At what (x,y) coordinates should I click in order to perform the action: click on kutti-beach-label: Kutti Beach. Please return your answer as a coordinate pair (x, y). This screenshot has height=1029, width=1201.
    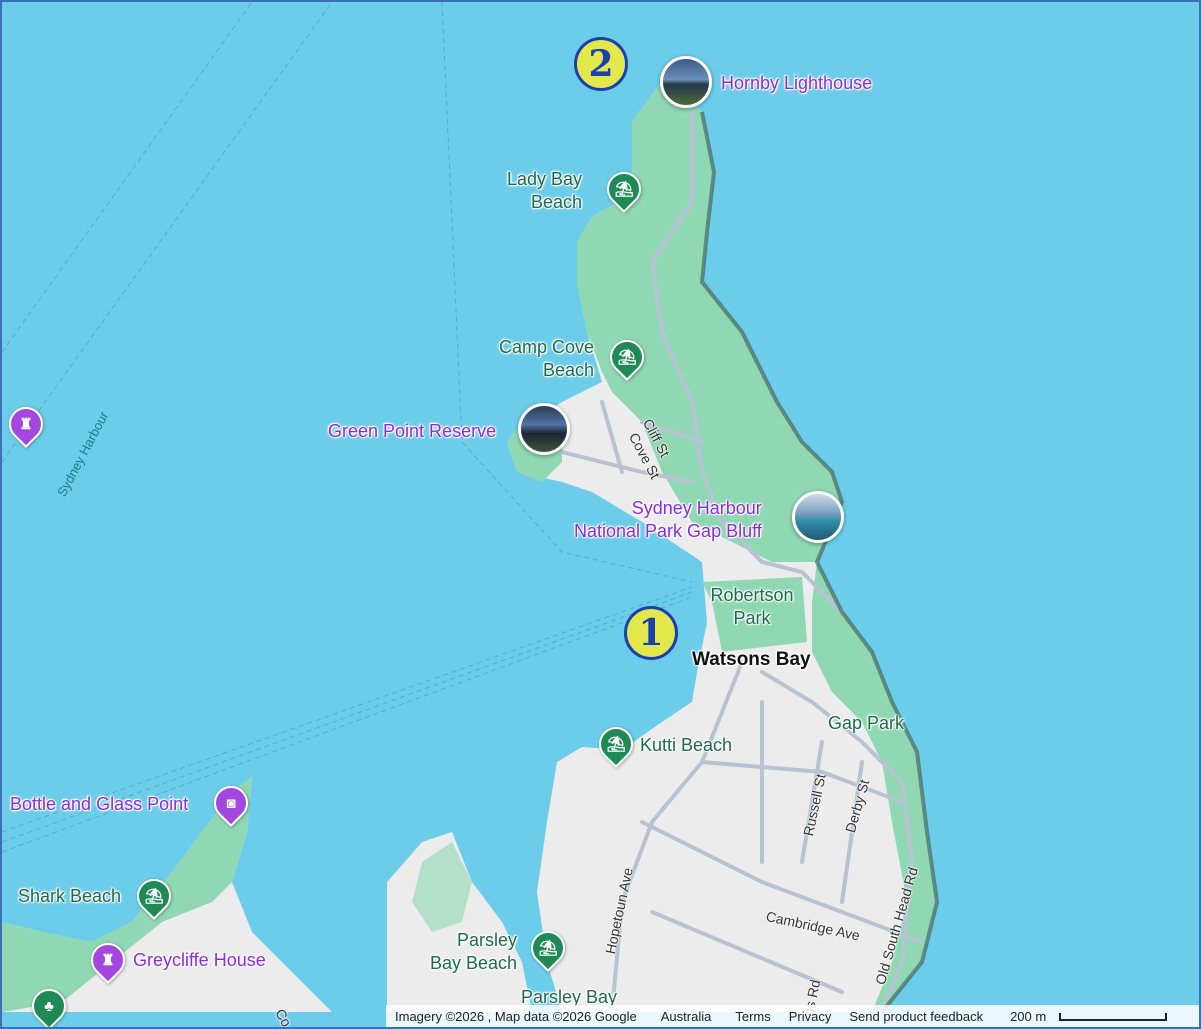
    Looking at the image, I should click on (686, 745).